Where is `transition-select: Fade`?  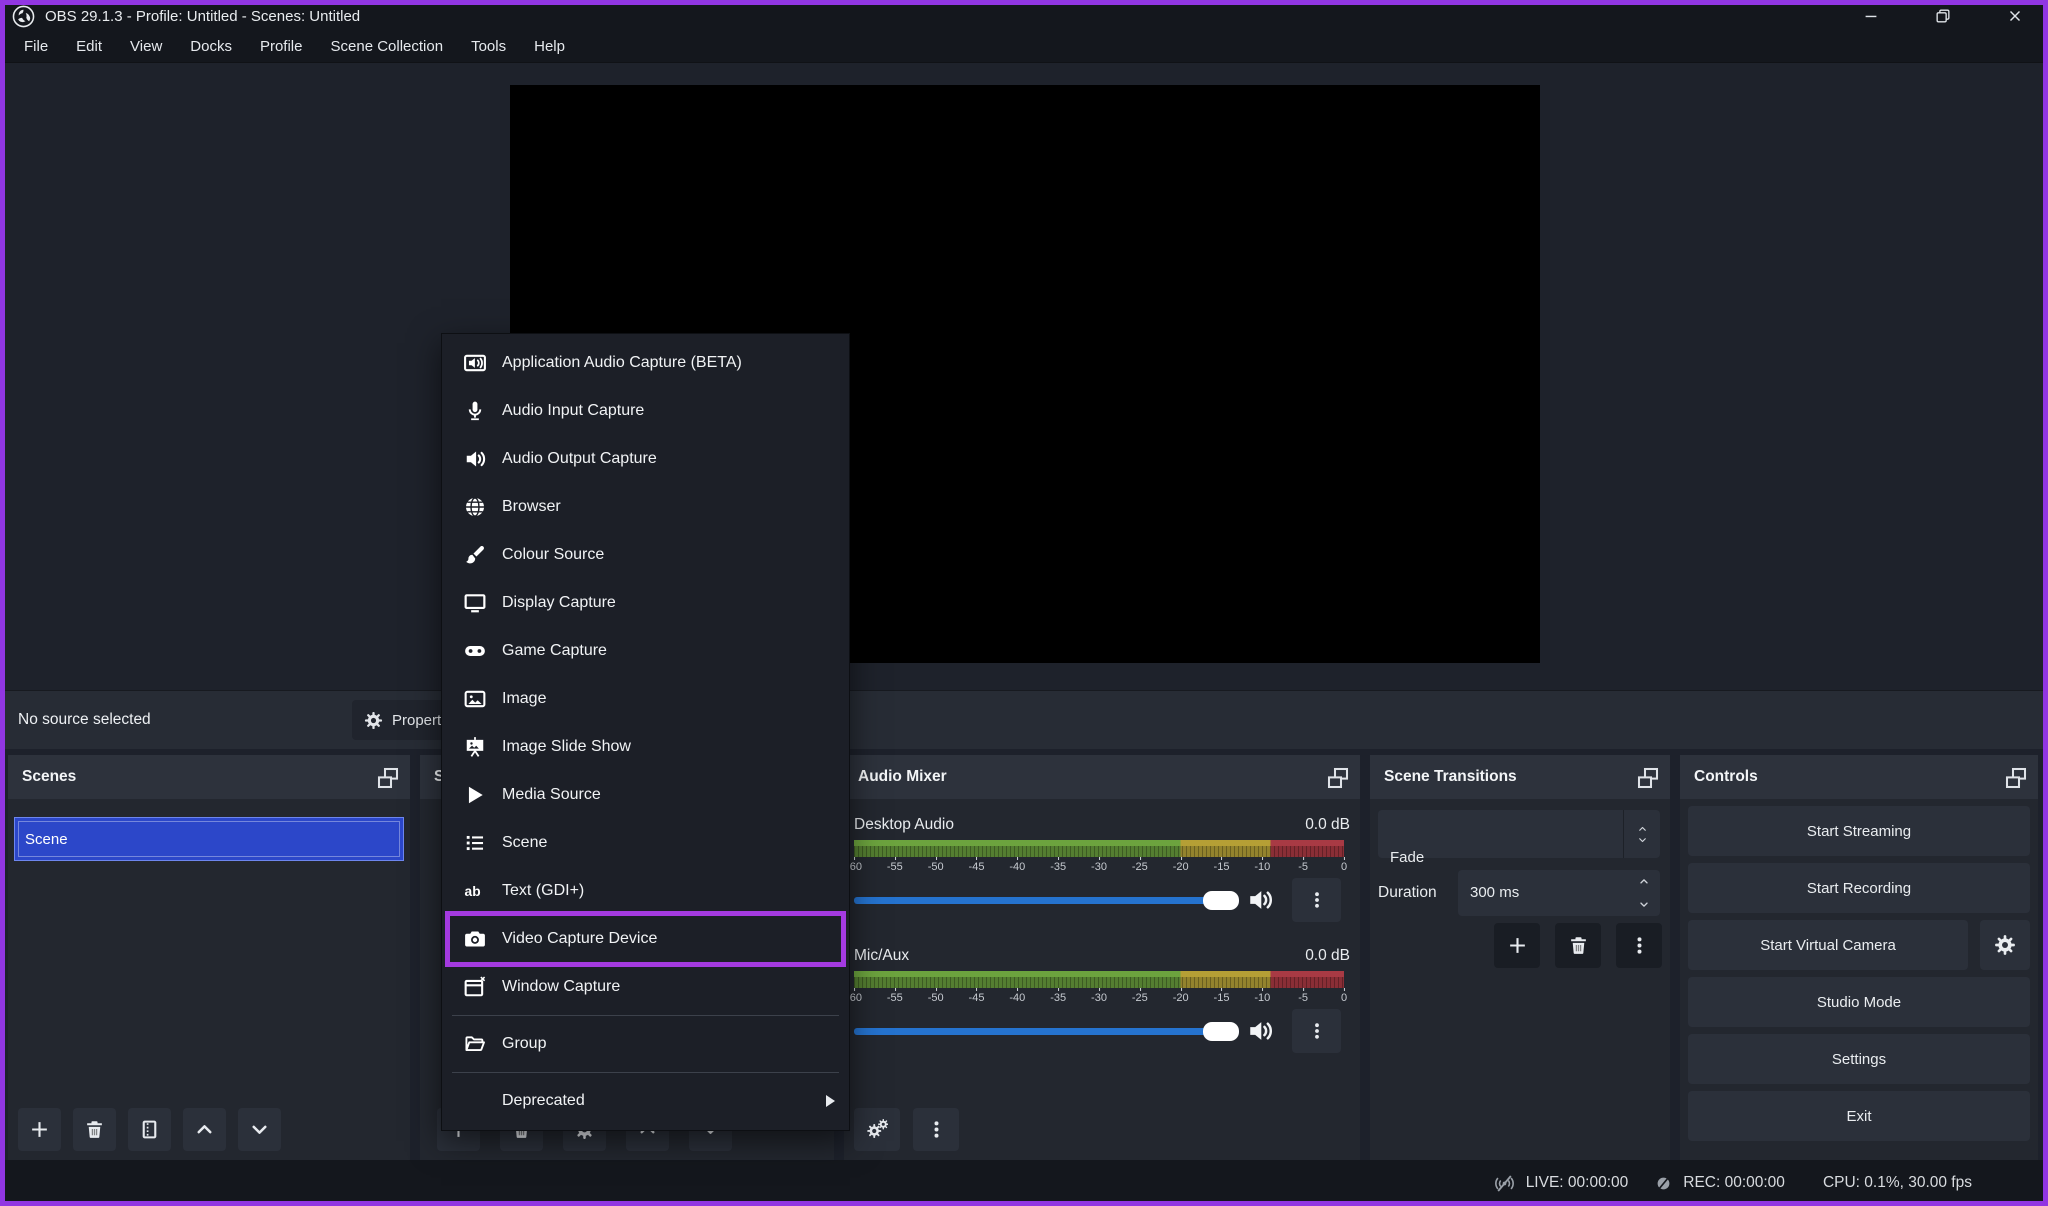
transition-select: Fade is located at coordinates (1519, 838).